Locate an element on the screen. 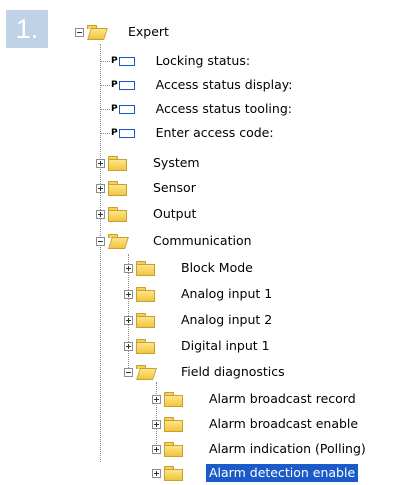 The image size is (397, 485). tree-node-label: Block Mode is located at coordinates (217, 267).